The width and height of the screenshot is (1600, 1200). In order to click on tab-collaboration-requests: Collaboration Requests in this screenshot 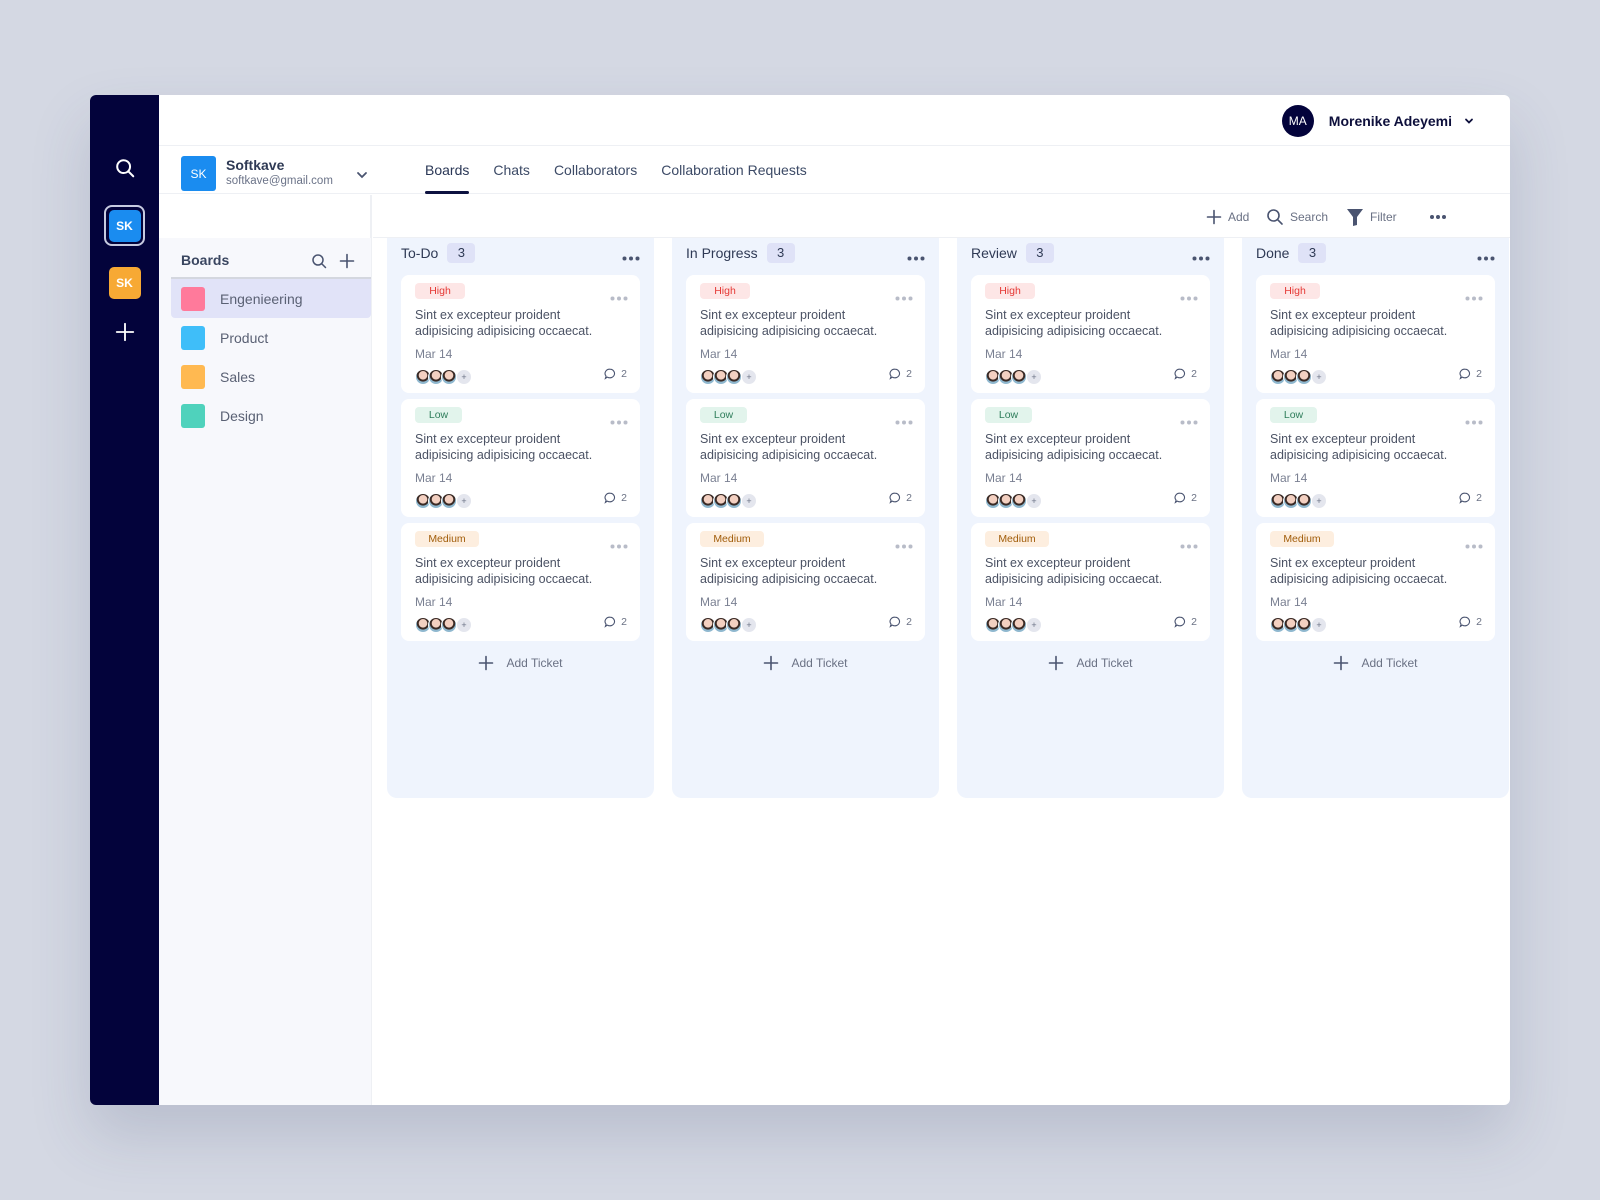, I will do `click(734, 170)`.